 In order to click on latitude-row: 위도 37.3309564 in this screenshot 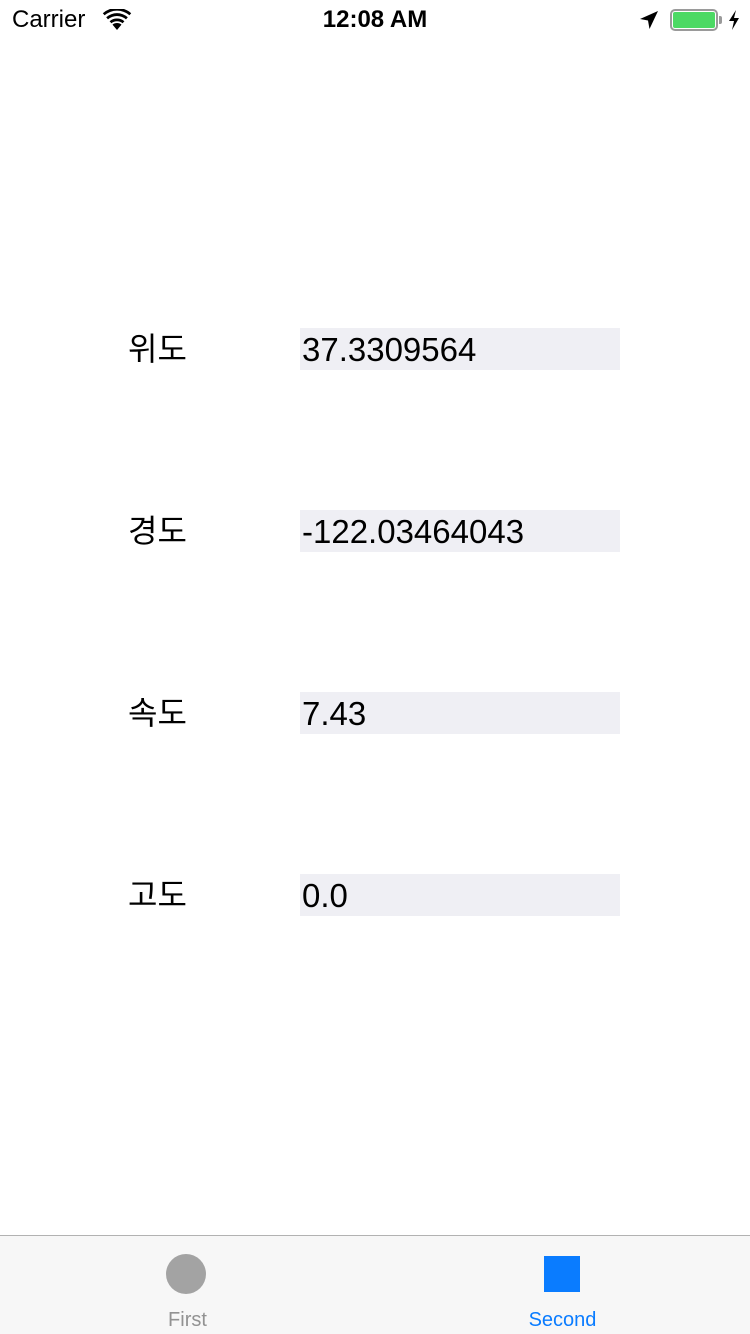, I will do `click(375, 349)`.